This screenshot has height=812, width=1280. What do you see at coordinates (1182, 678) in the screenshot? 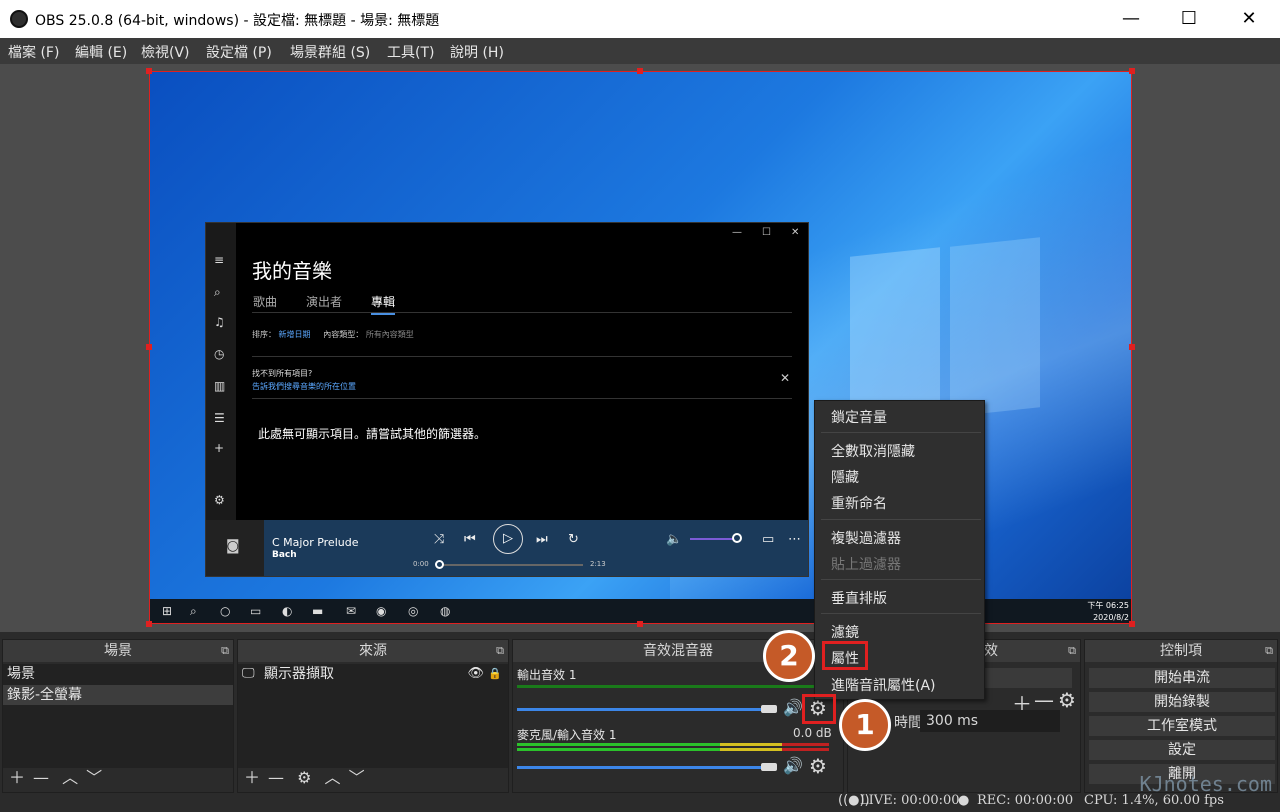
I see `start-streaming-button: 開始串流` at bounding box center [1182, 678].